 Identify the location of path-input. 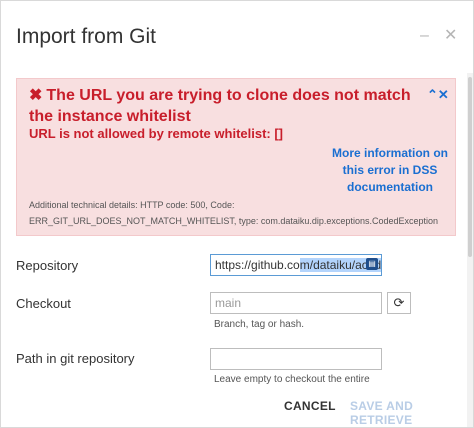
(296, 359).